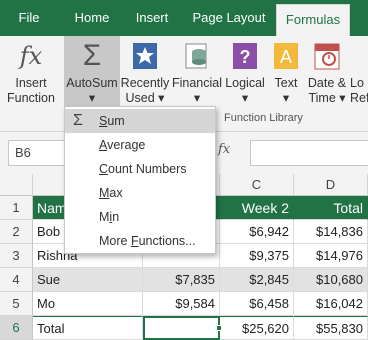 The width and height of the screenshot is (368, 340). What do you see at coordinates (257, 208) in the screenshot?
I see `cell-c1: Week 2` at bounding box center [257, 208].